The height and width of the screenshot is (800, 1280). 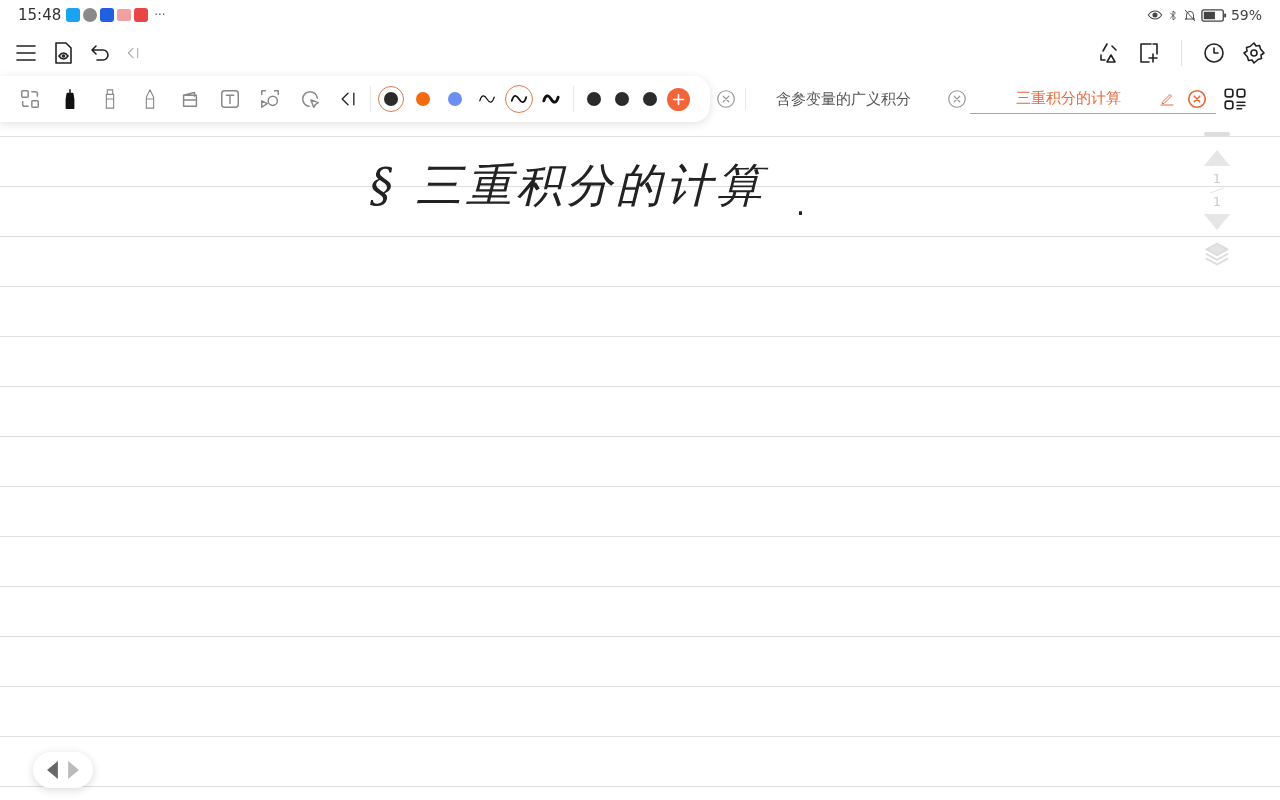 What do you see at coordinates (73, 15) in the screenshot?
I see `search-app-icon` at bounding box center [73, 15].